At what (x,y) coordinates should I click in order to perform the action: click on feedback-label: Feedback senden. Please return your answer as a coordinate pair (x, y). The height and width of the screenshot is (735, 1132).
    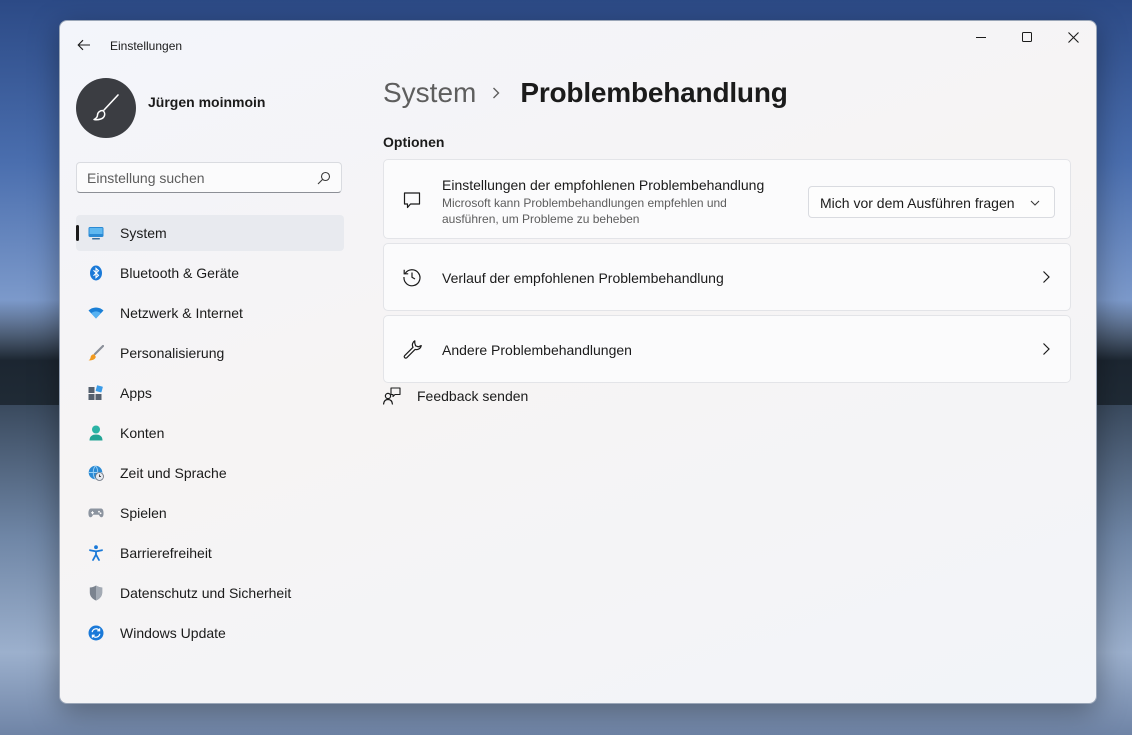
    Looking at the image, I should click on (473, 396).